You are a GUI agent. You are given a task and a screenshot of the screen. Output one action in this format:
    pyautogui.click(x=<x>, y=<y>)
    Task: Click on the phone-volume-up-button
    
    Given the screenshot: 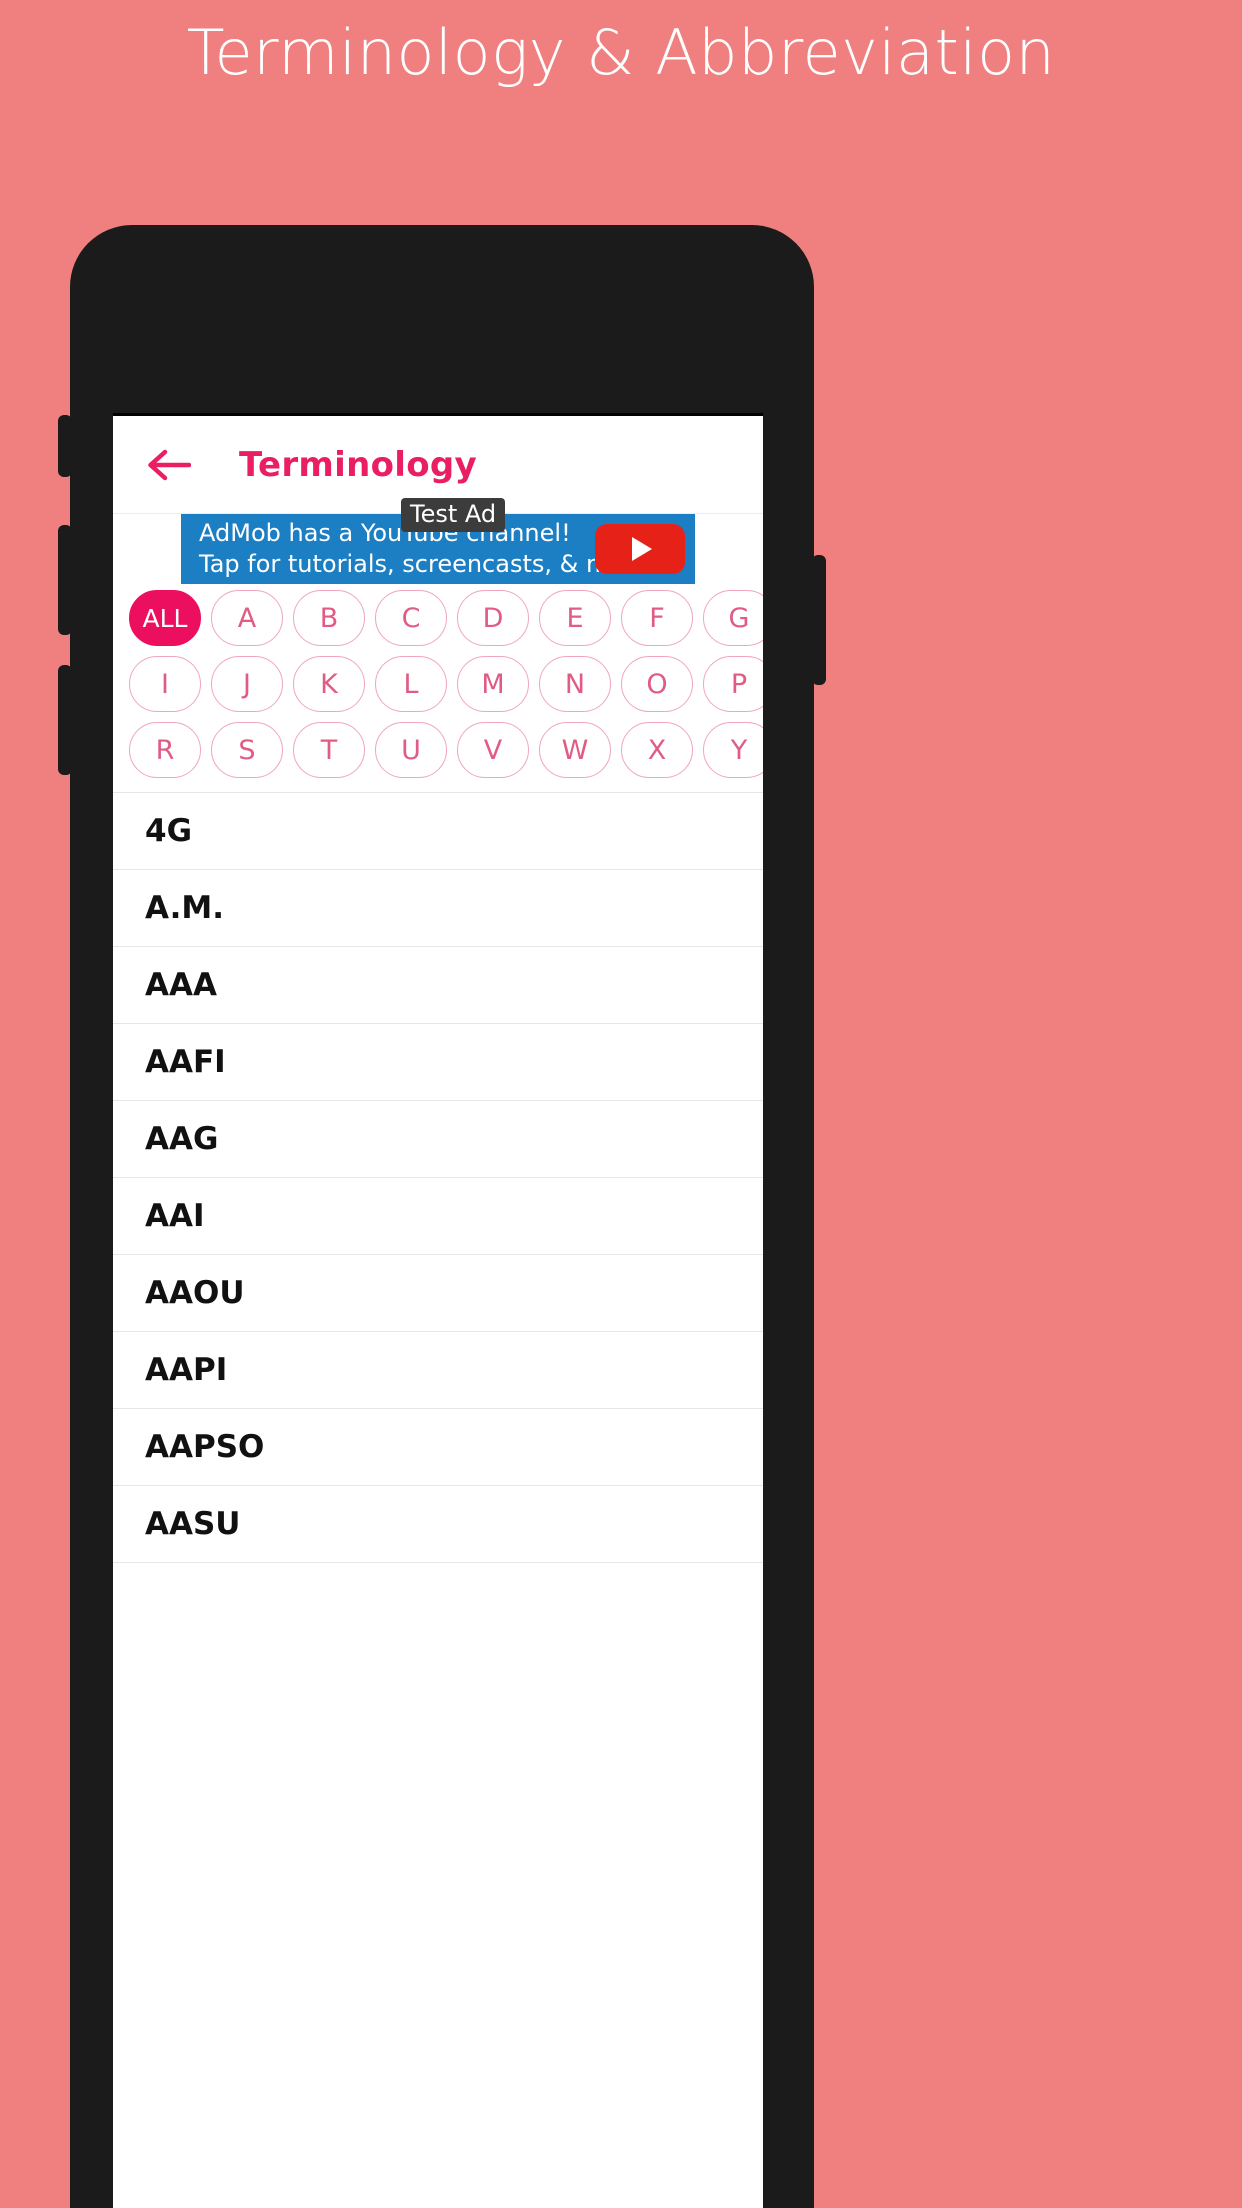 What is the action you would take?
    pyautogui.click(x=65, y=580)
    